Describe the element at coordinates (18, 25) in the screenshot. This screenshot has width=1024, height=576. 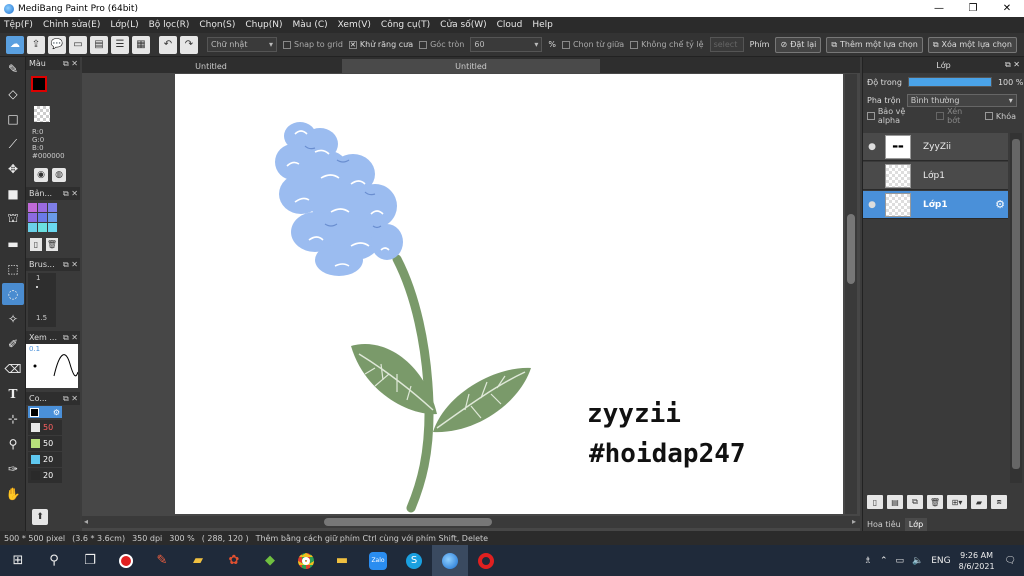
I see `menu-file: Tệp(F)` at that location.